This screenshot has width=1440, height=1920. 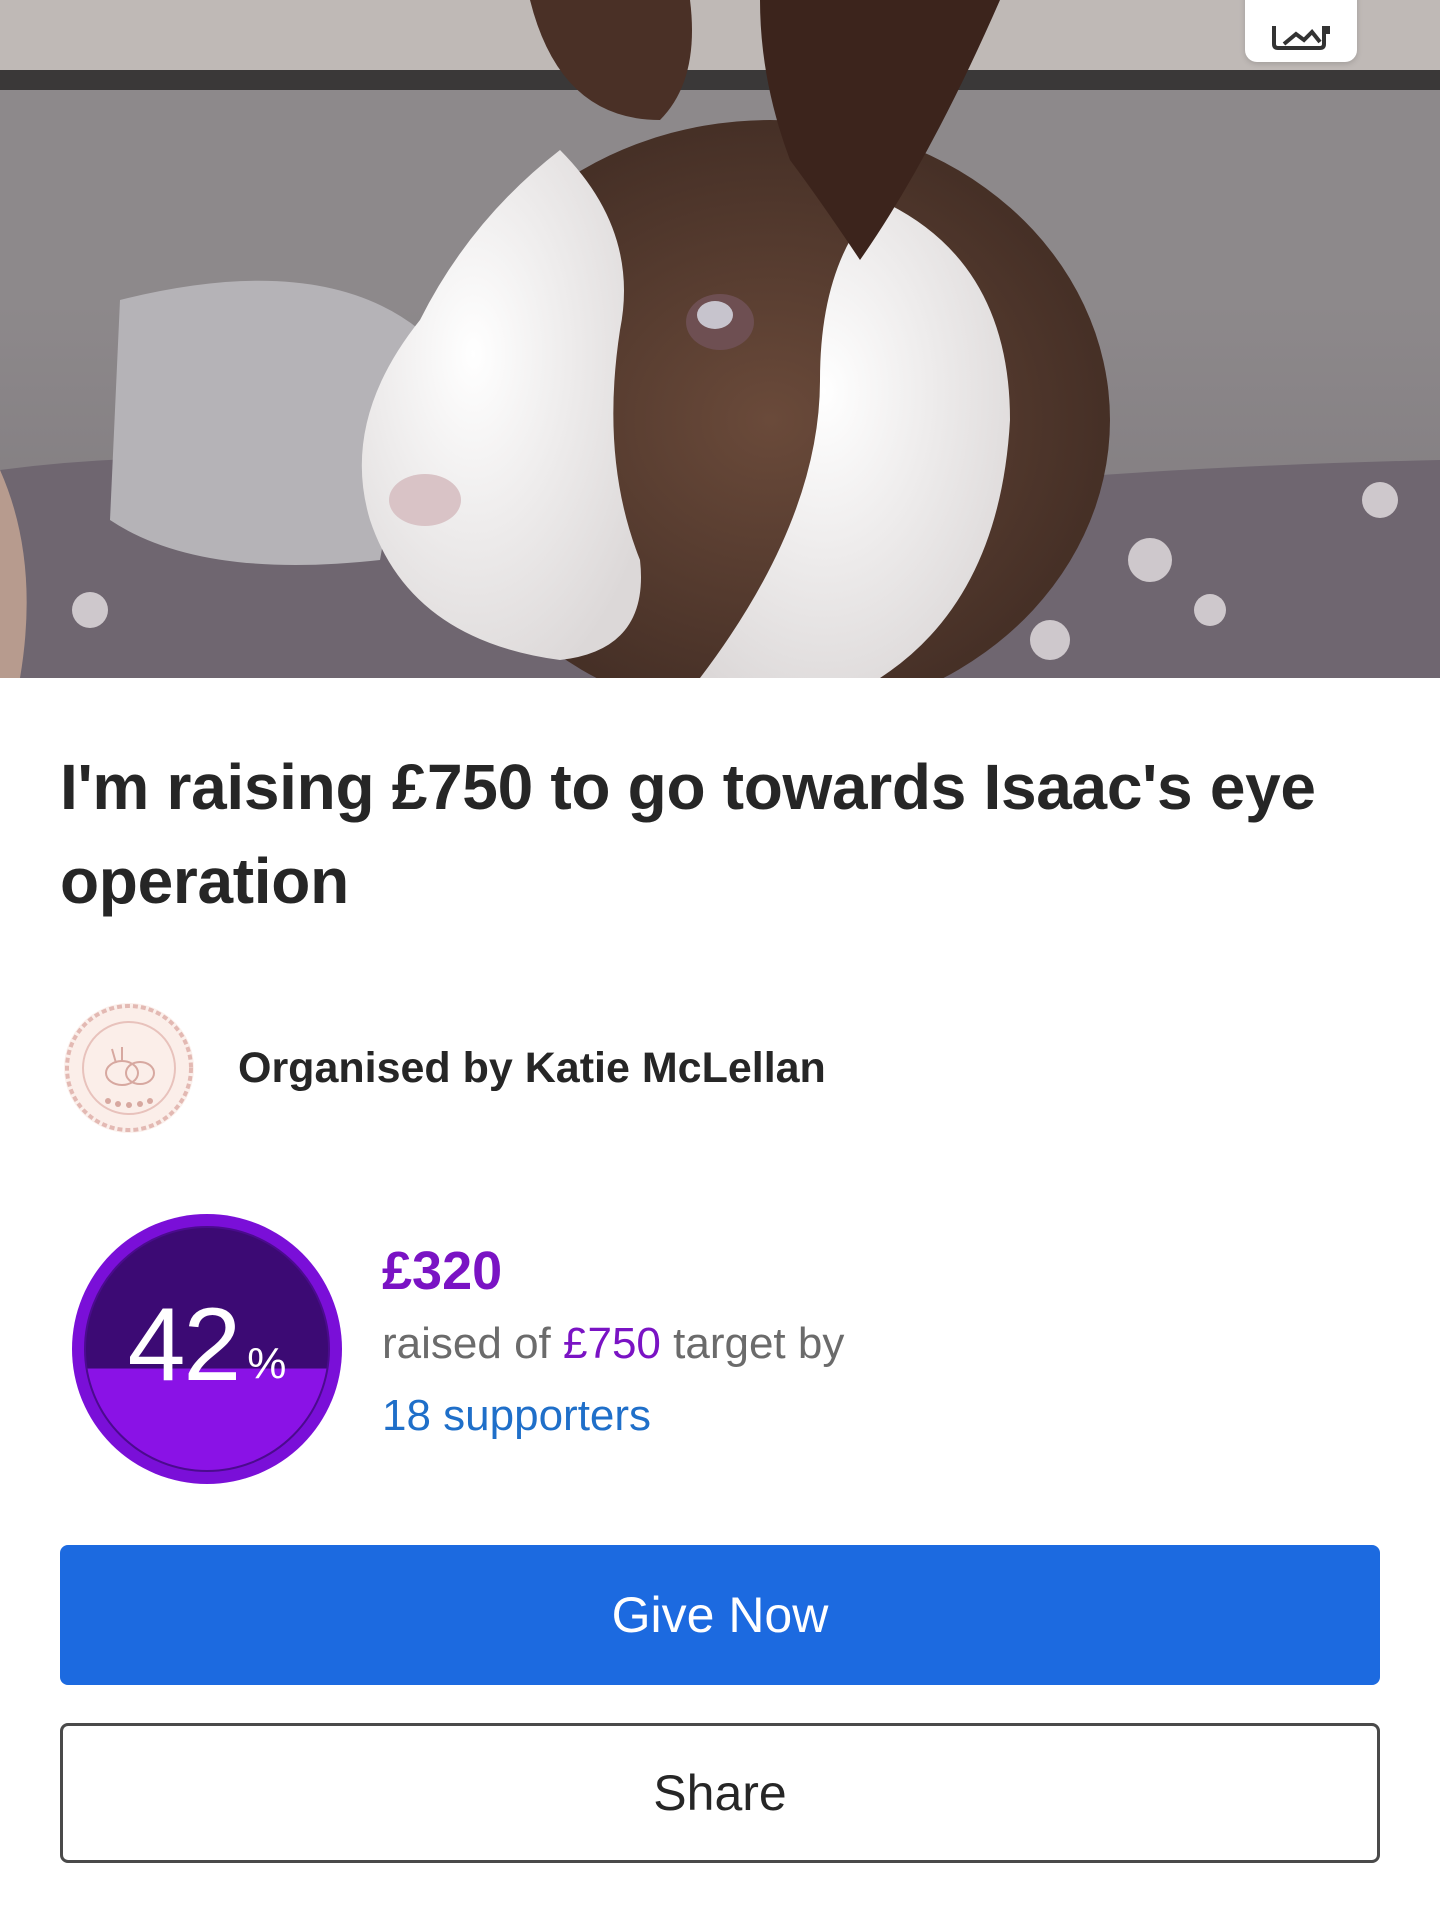 I want to click on gallery-button, so click(x=1301, y=31).